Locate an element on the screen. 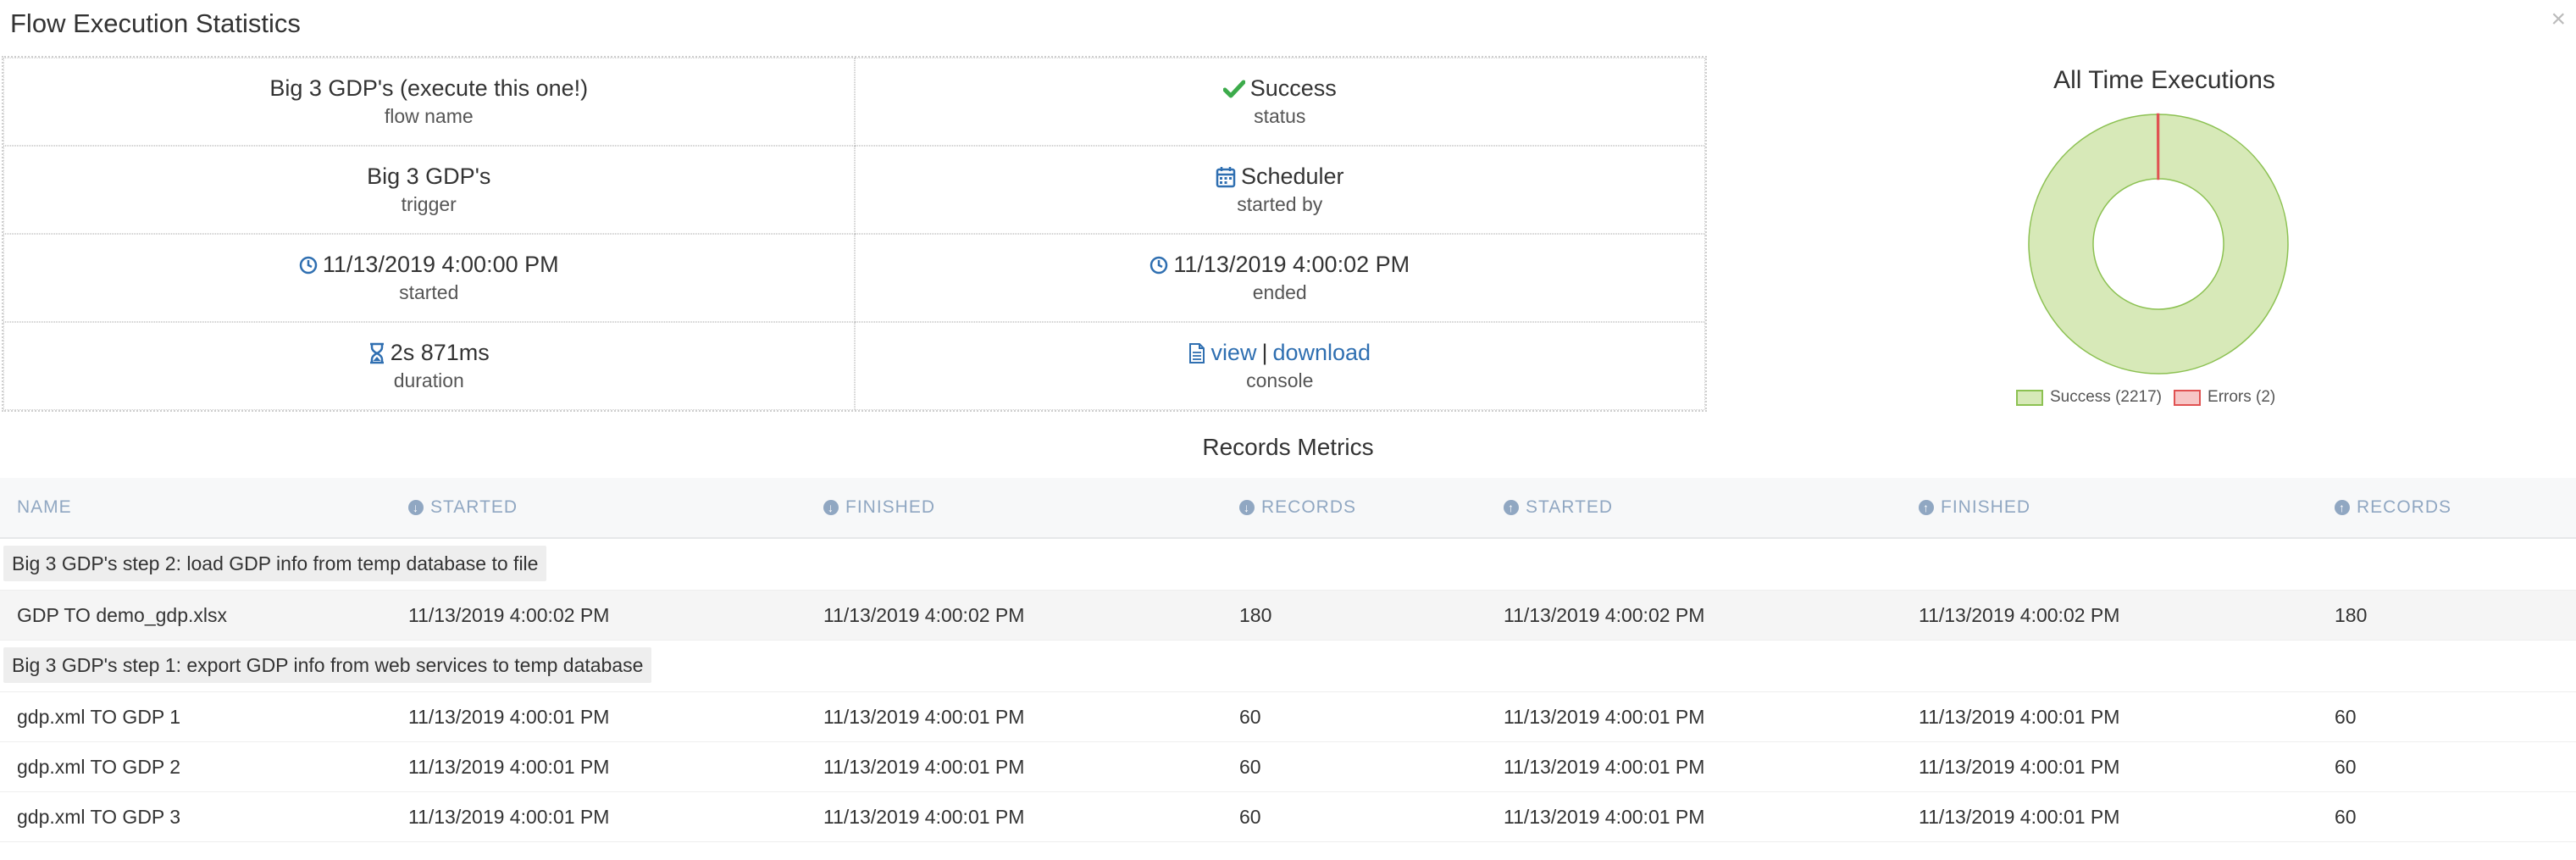 The image size is (2576, 860). col-header-started-label: STARTED is located at coordinates (474, 507).